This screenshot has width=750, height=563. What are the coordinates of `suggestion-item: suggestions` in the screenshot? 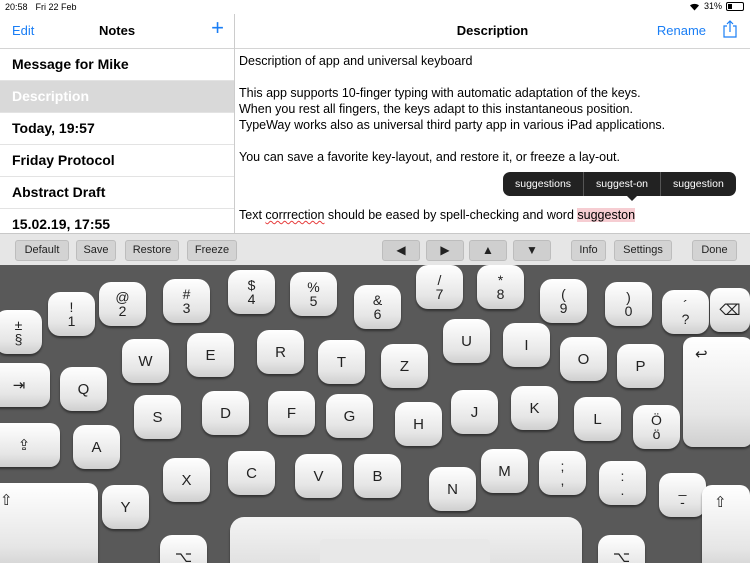 It's located at (543, 184).